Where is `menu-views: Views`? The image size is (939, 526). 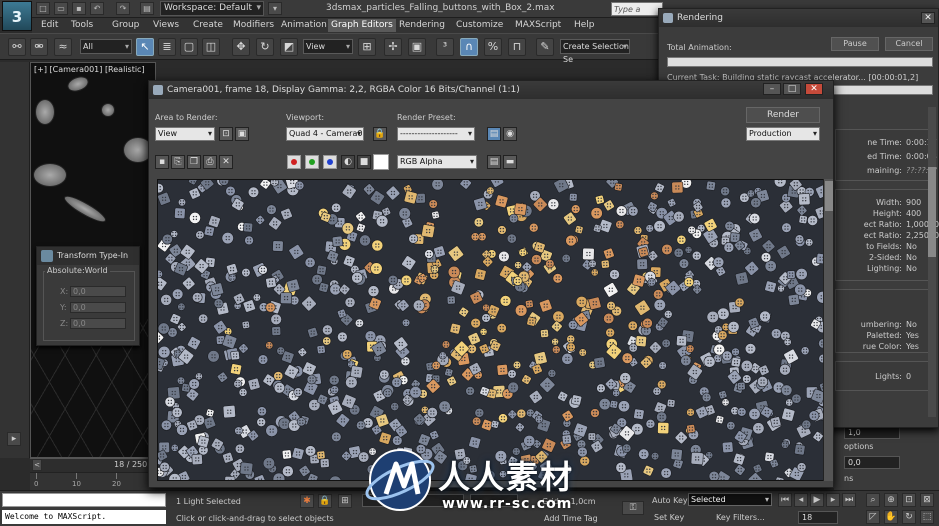 menu-views: Views is located at coordinates (166, 25).